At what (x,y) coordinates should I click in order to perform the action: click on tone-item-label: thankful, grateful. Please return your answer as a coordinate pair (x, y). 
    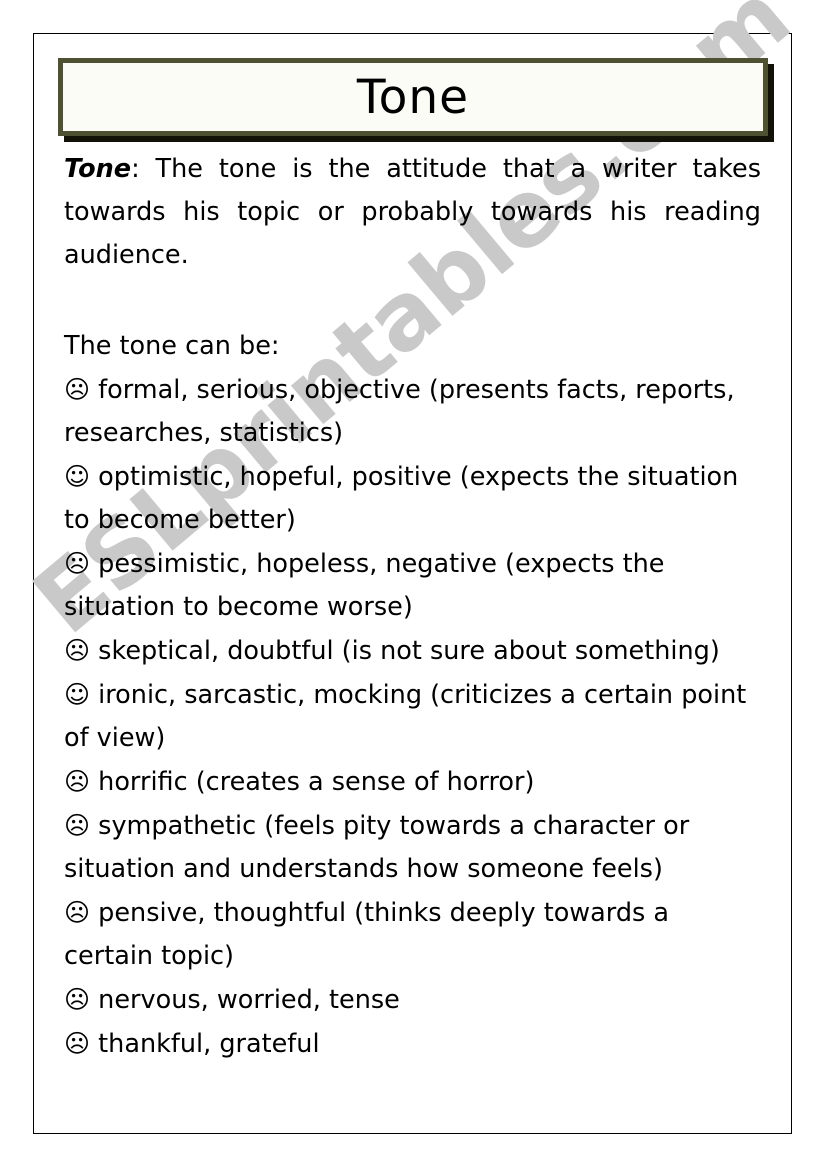
    Looking at the image, I should click on (209, 1044).